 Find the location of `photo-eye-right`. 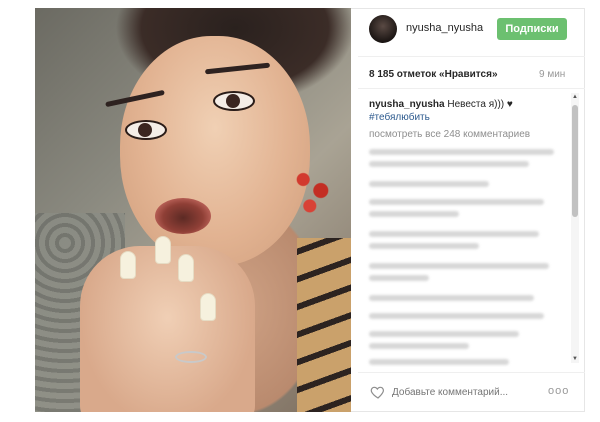

photo-eye-right is located at coordinates (234, 101).